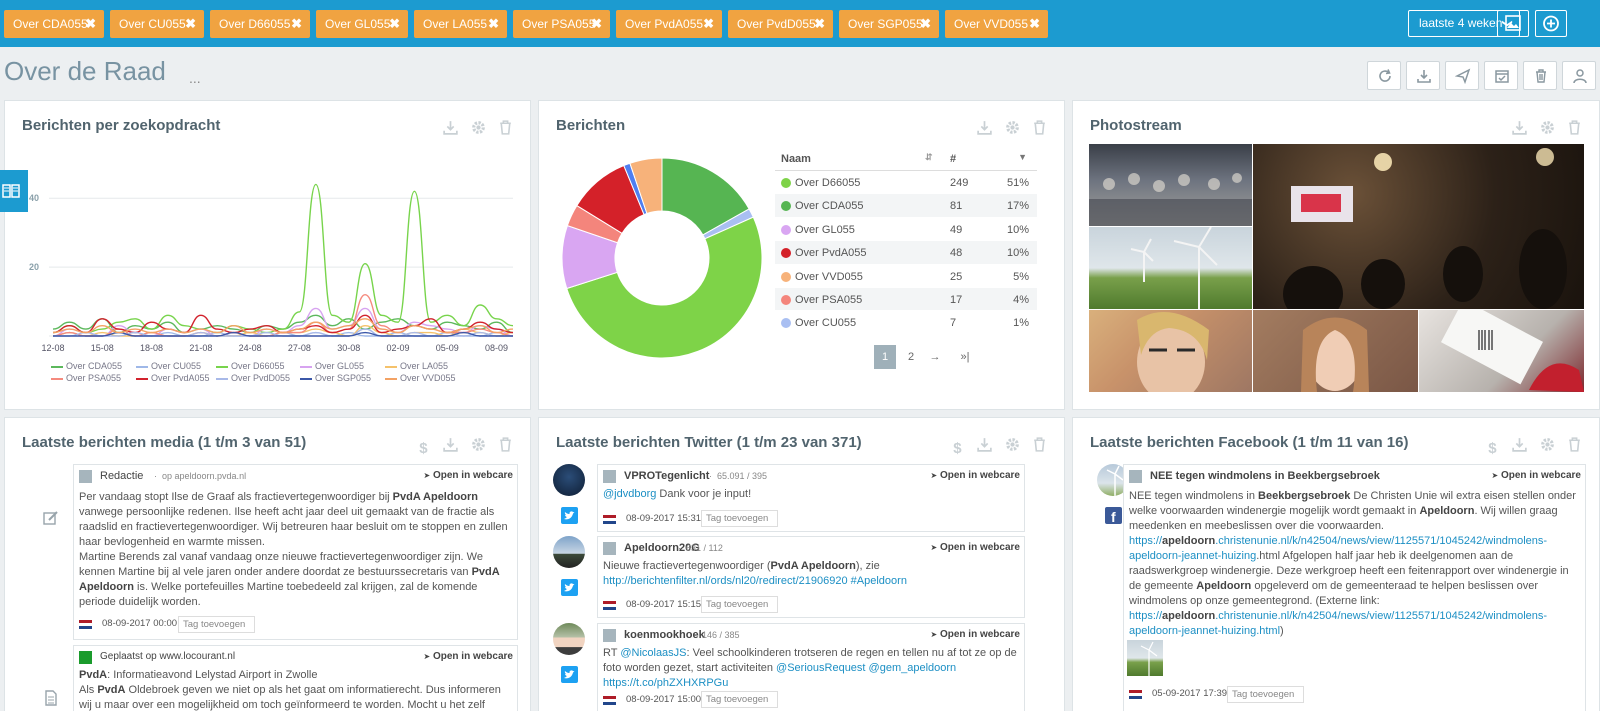 The width and height of the screenshot is (1600, 711). What do you see at coordinates (911, 357) in the screenshot?
I see `page-button: 2` at bounding box center [911, 357].